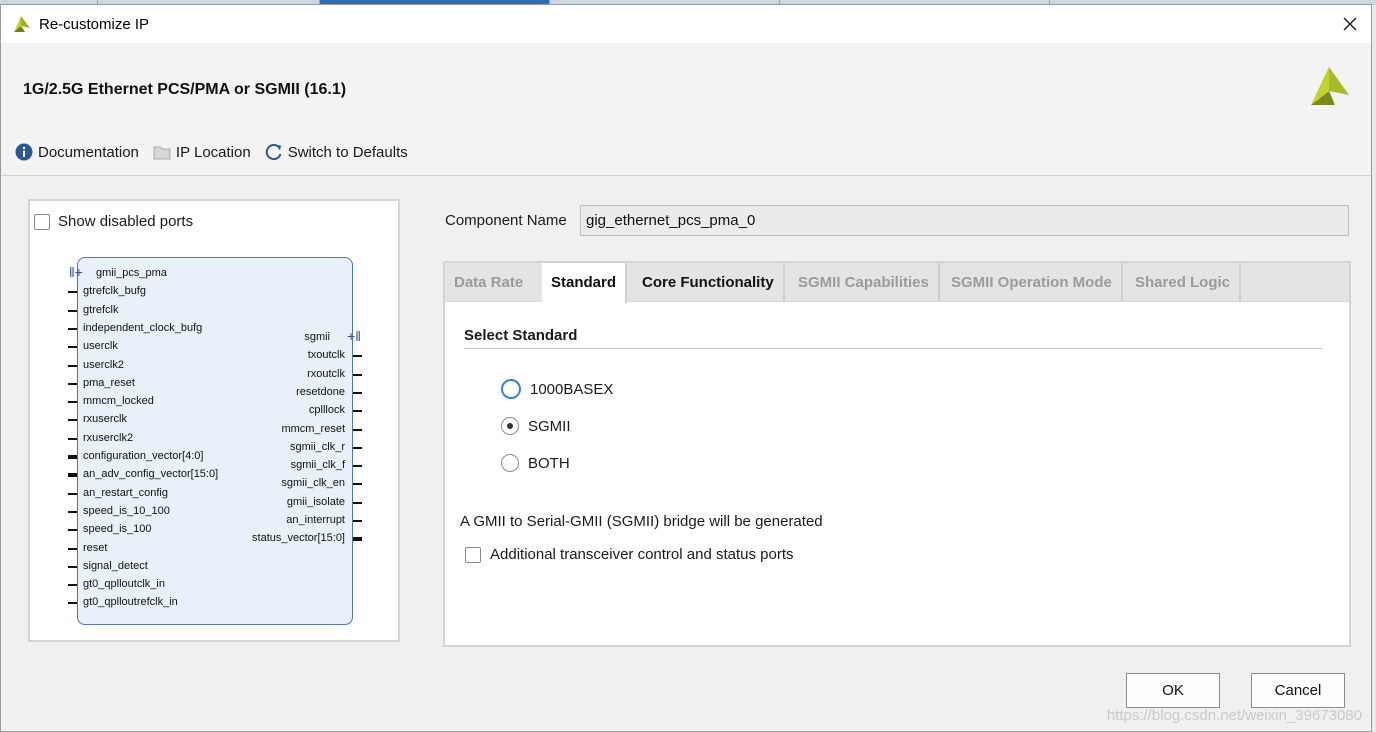  I want to click on info-icon, so click(24, 152).